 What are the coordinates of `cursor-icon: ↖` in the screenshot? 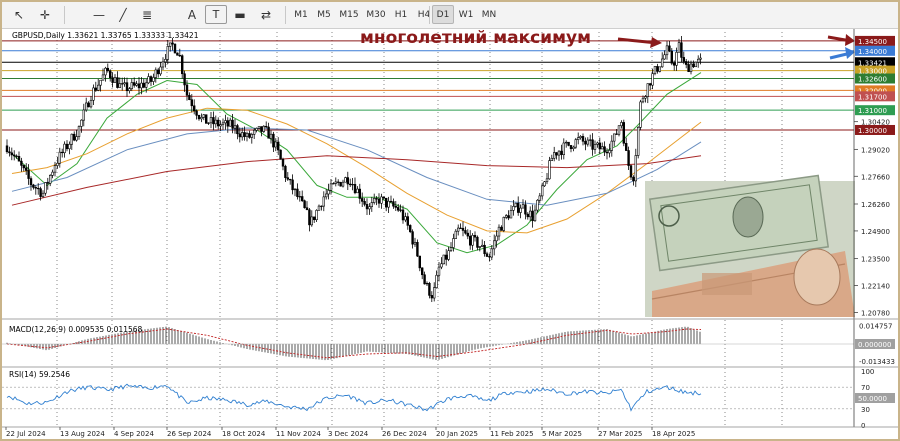 It's located at (19, 14).